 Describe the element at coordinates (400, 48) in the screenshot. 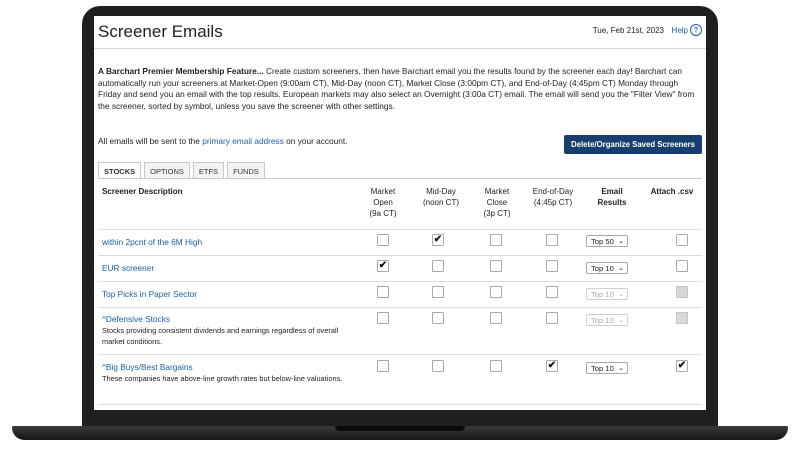

I see `title-divider` at that location.